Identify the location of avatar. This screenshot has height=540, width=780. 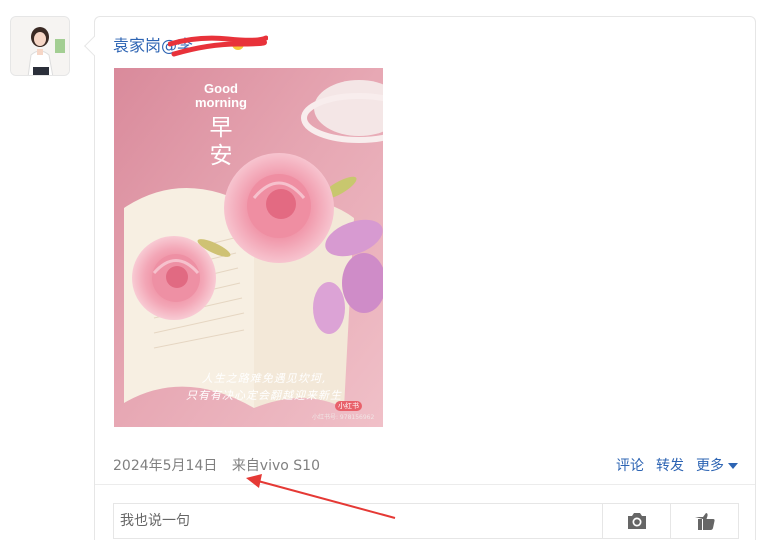
(40, 46).